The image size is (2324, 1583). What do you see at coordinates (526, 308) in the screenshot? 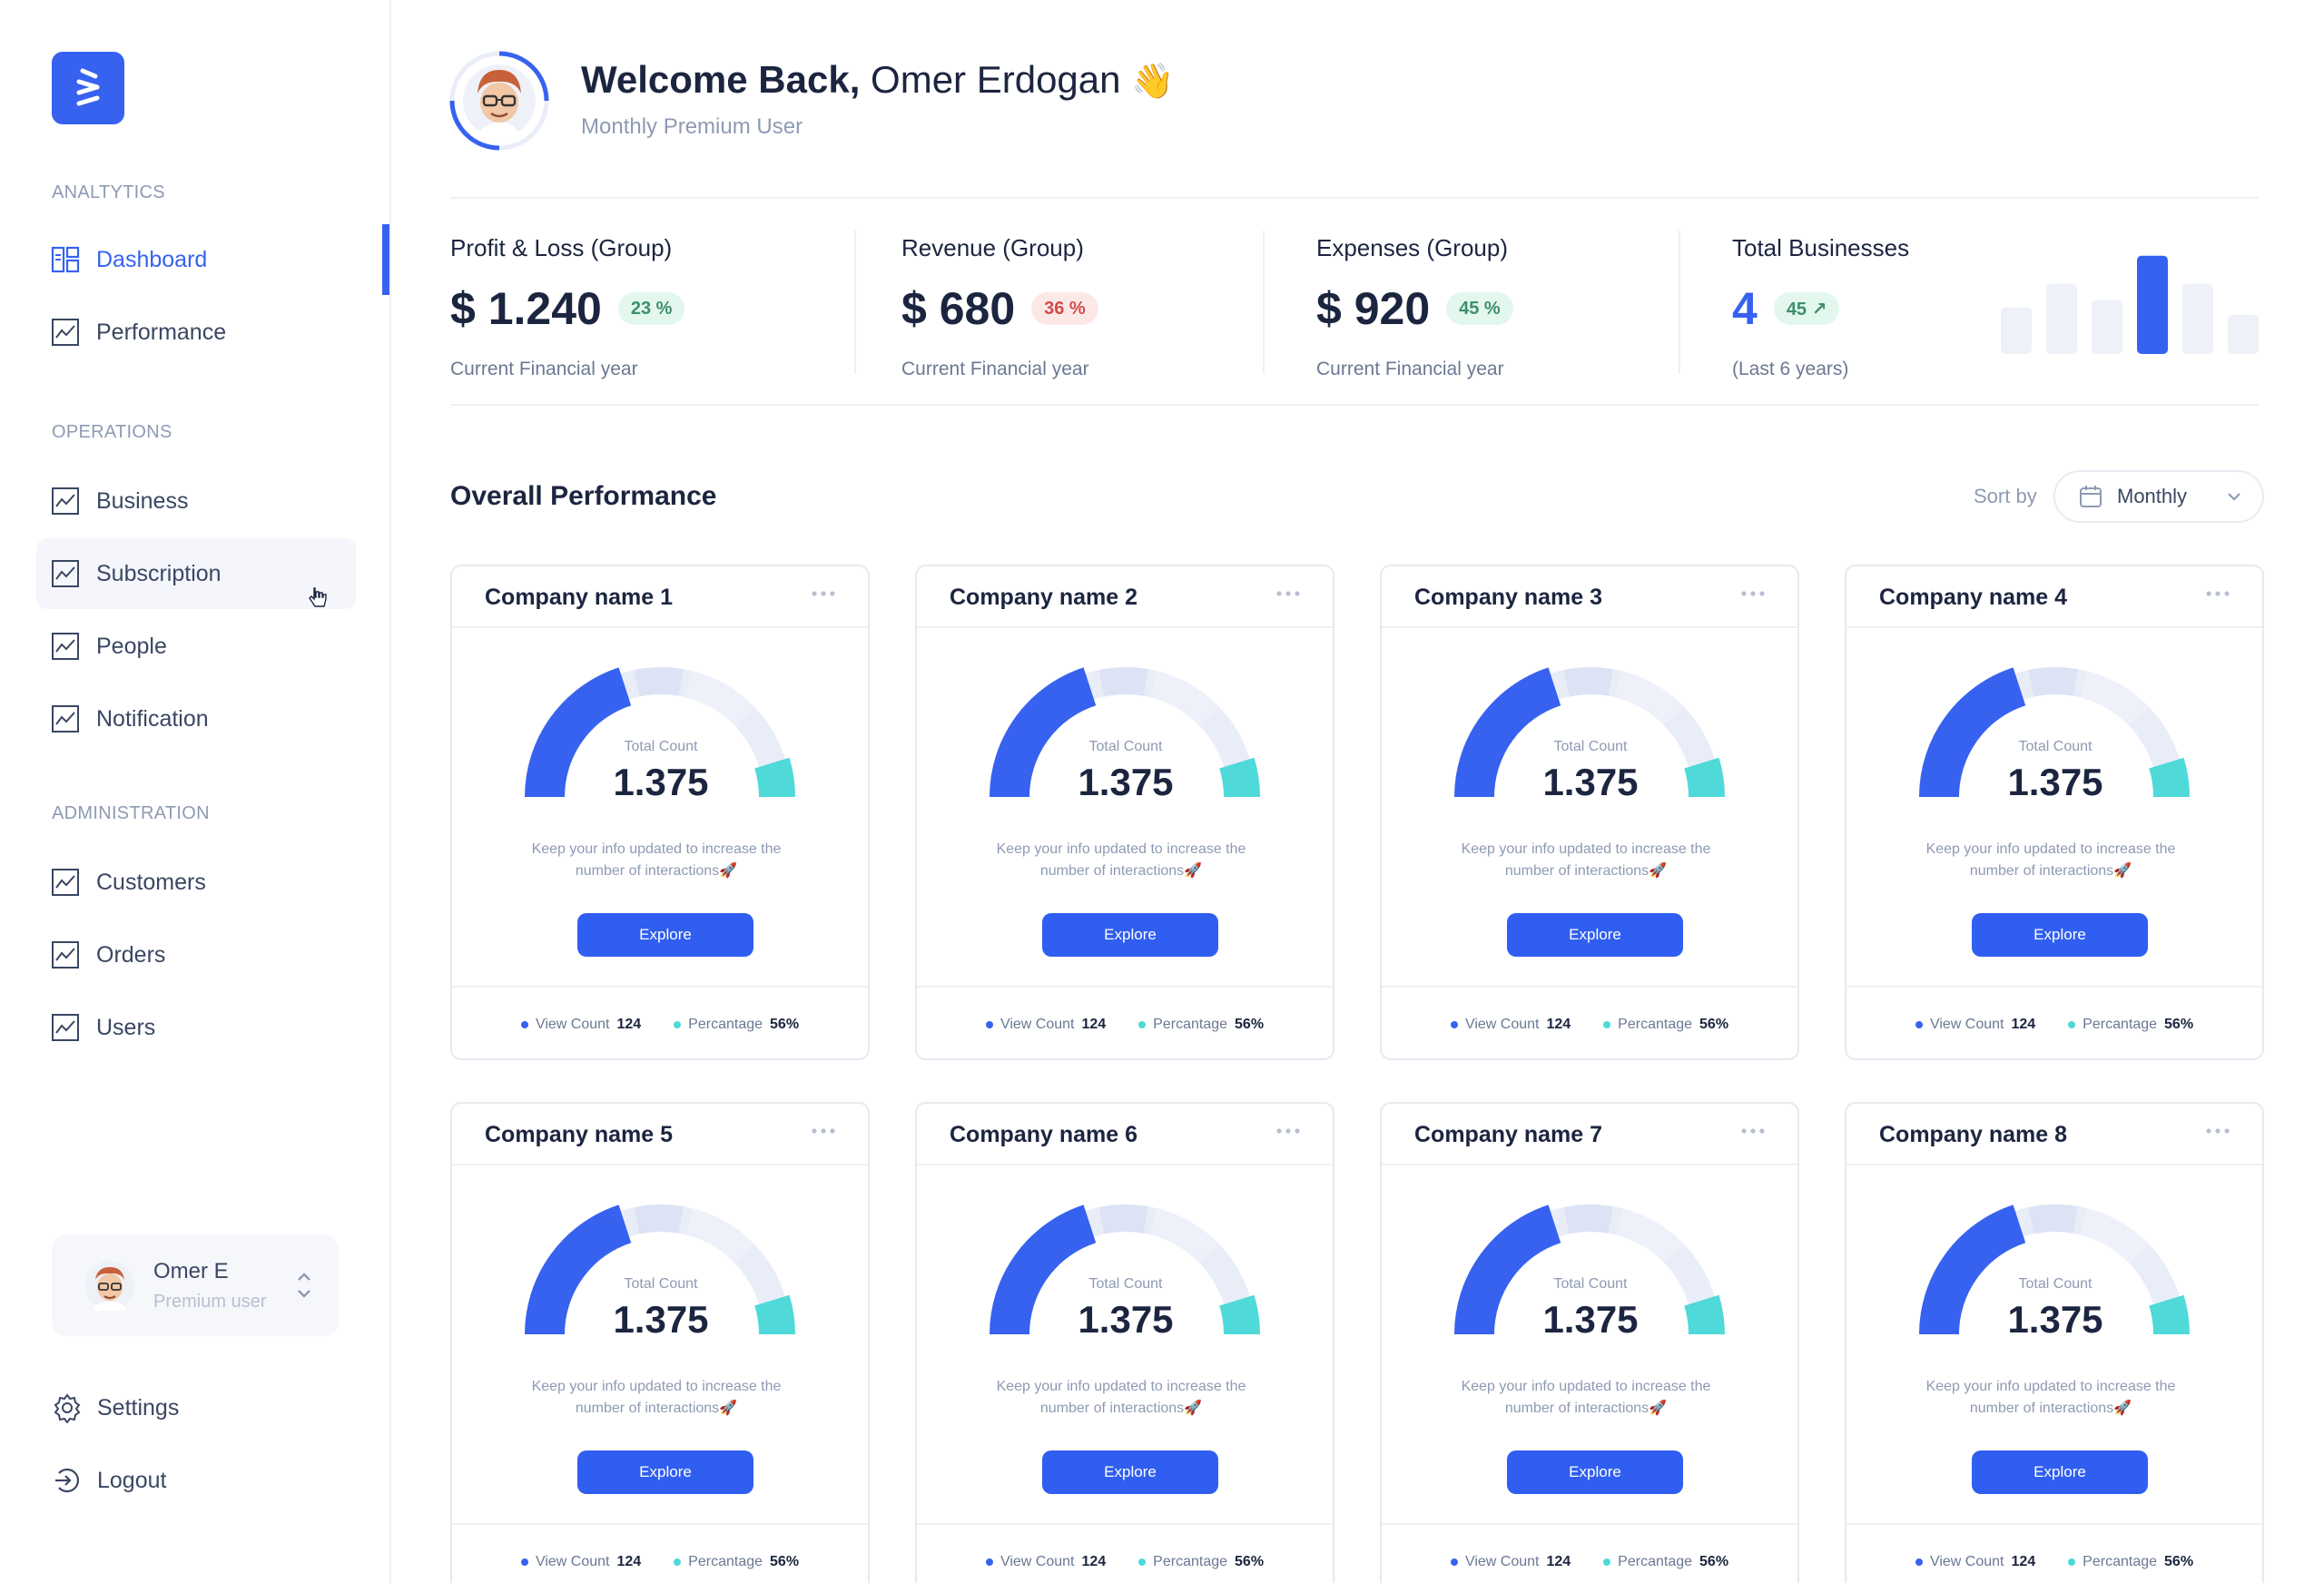
I see `stat-value: $ 1.240` at bounding box center [526, 308].